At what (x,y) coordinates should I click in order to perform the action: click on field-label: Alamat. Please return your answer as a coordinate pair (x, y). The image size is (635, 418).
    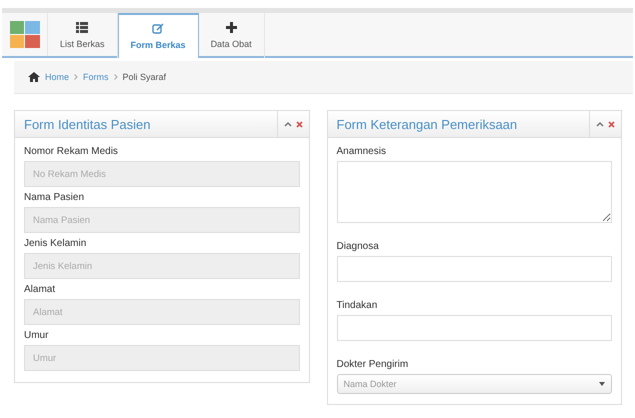
    Looking at the image, I should click on (40, 289).